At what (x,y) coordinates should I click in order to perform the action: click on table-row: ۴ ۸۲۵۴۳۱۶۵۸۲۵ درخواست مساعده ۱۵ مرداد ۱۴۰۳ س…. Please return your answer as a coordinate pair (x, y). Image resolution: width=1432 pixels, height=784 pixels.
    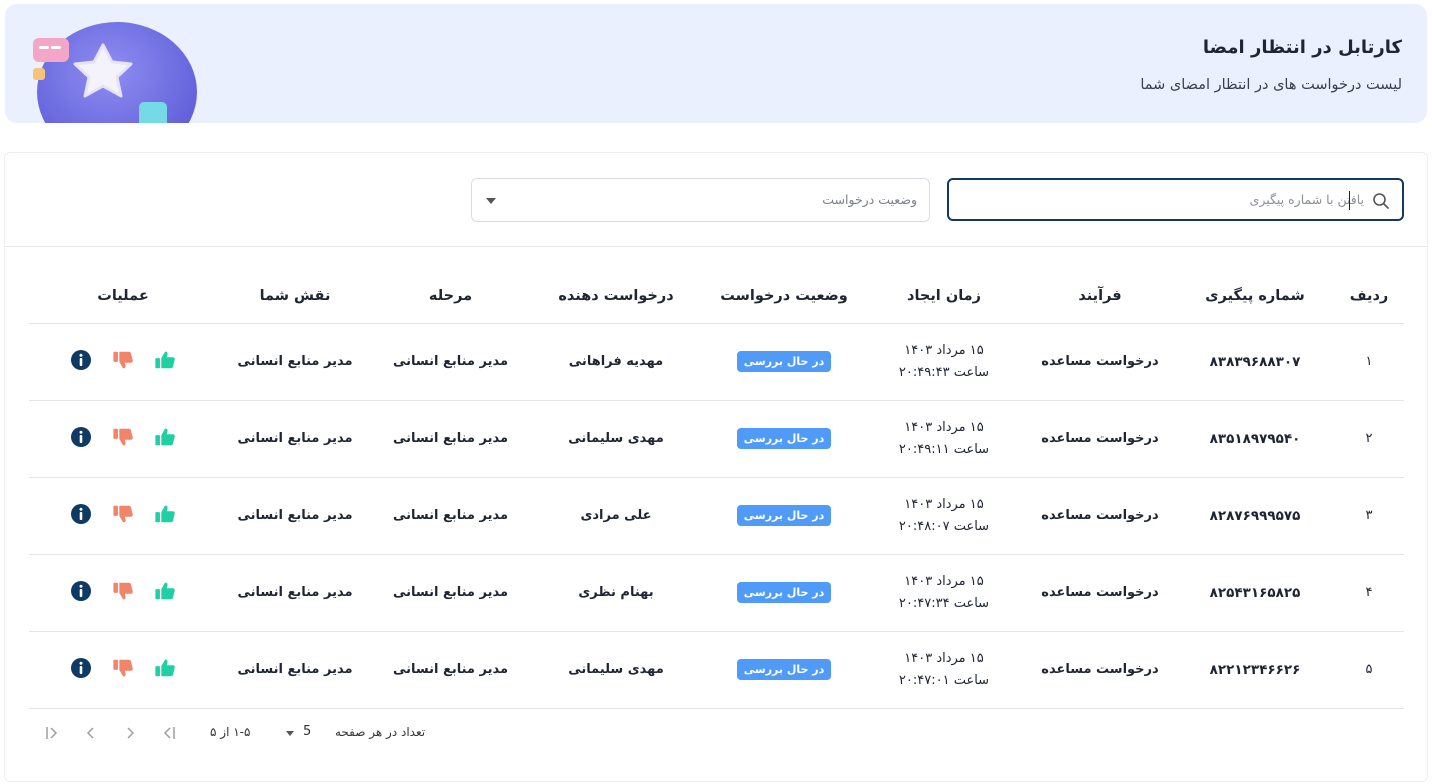
    Looking at the image, I should click on (716, 593).